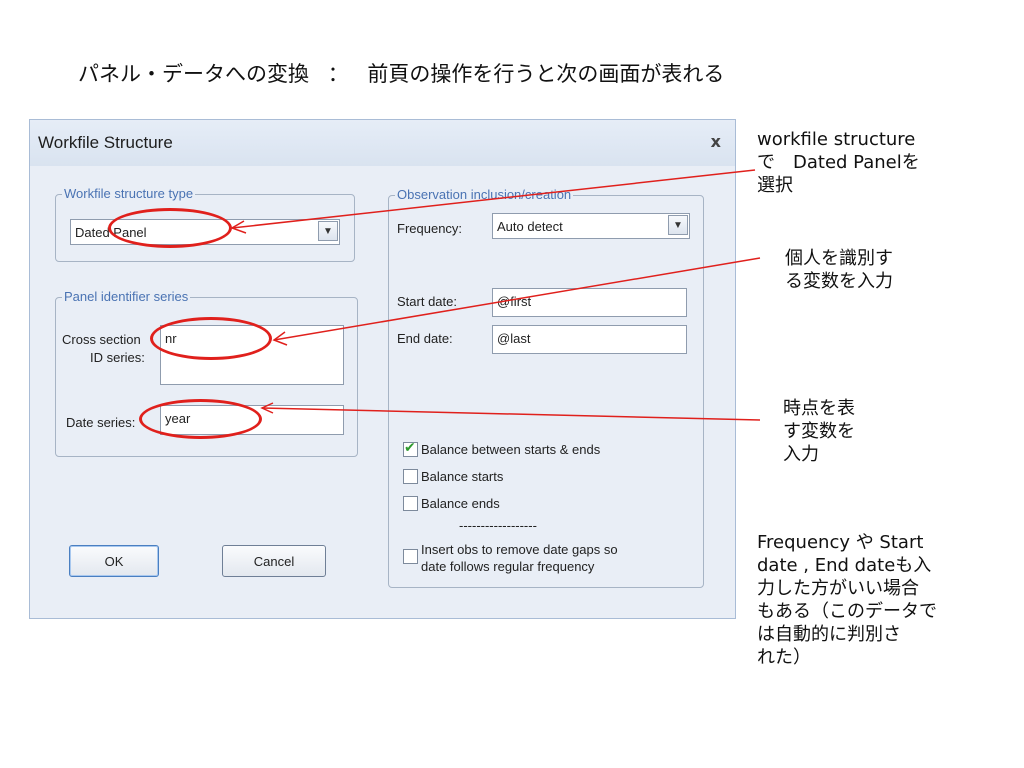  Describe the element at coordinates (784, 657) in the screenshot. I see `note-frequency-line6: れた）` at that location.